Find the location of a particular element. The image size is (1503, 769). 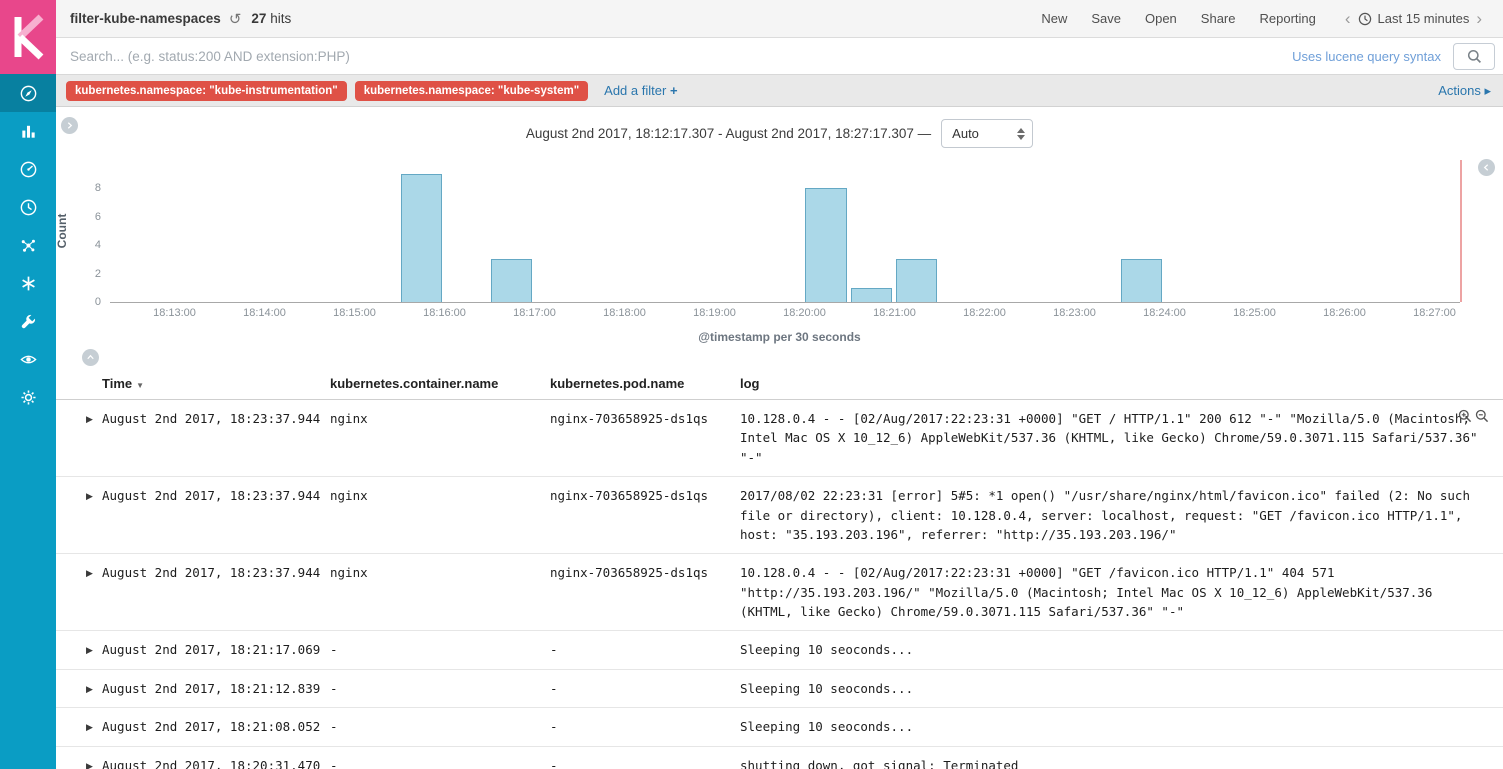

y-axis-tick: 4 is located at coordinates (97, 245).